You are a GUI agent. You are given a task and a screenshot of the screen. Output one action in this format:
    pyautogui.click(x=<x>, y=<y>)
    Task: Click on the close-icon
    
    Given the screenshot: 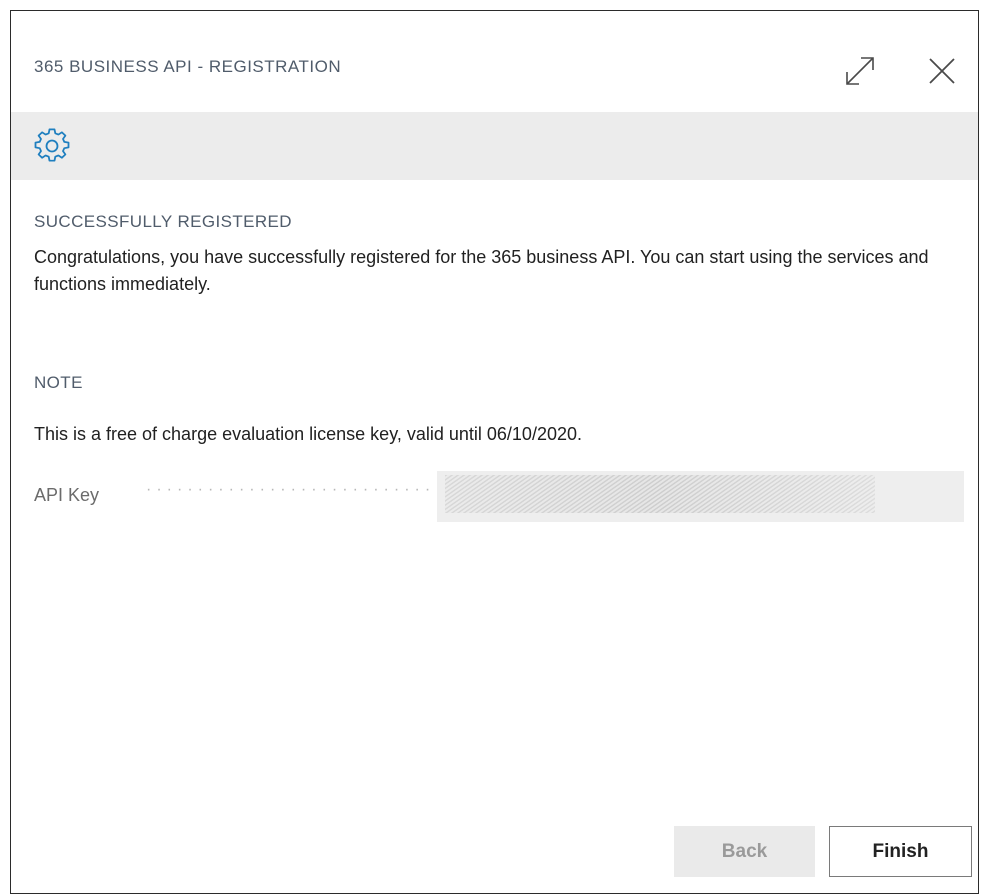 What is the action you would take?
    pyautogui.click(x=942, y=71)
    